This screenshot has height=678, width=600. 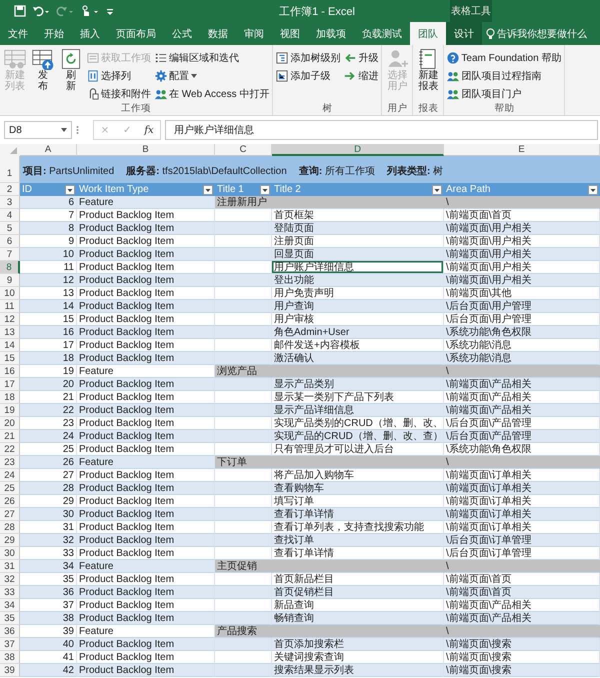 What do you see at coordinates (358, 410) in the screenshot?
I see `table-cell: 显示产品详细信息` at bounding box center [358, 410].